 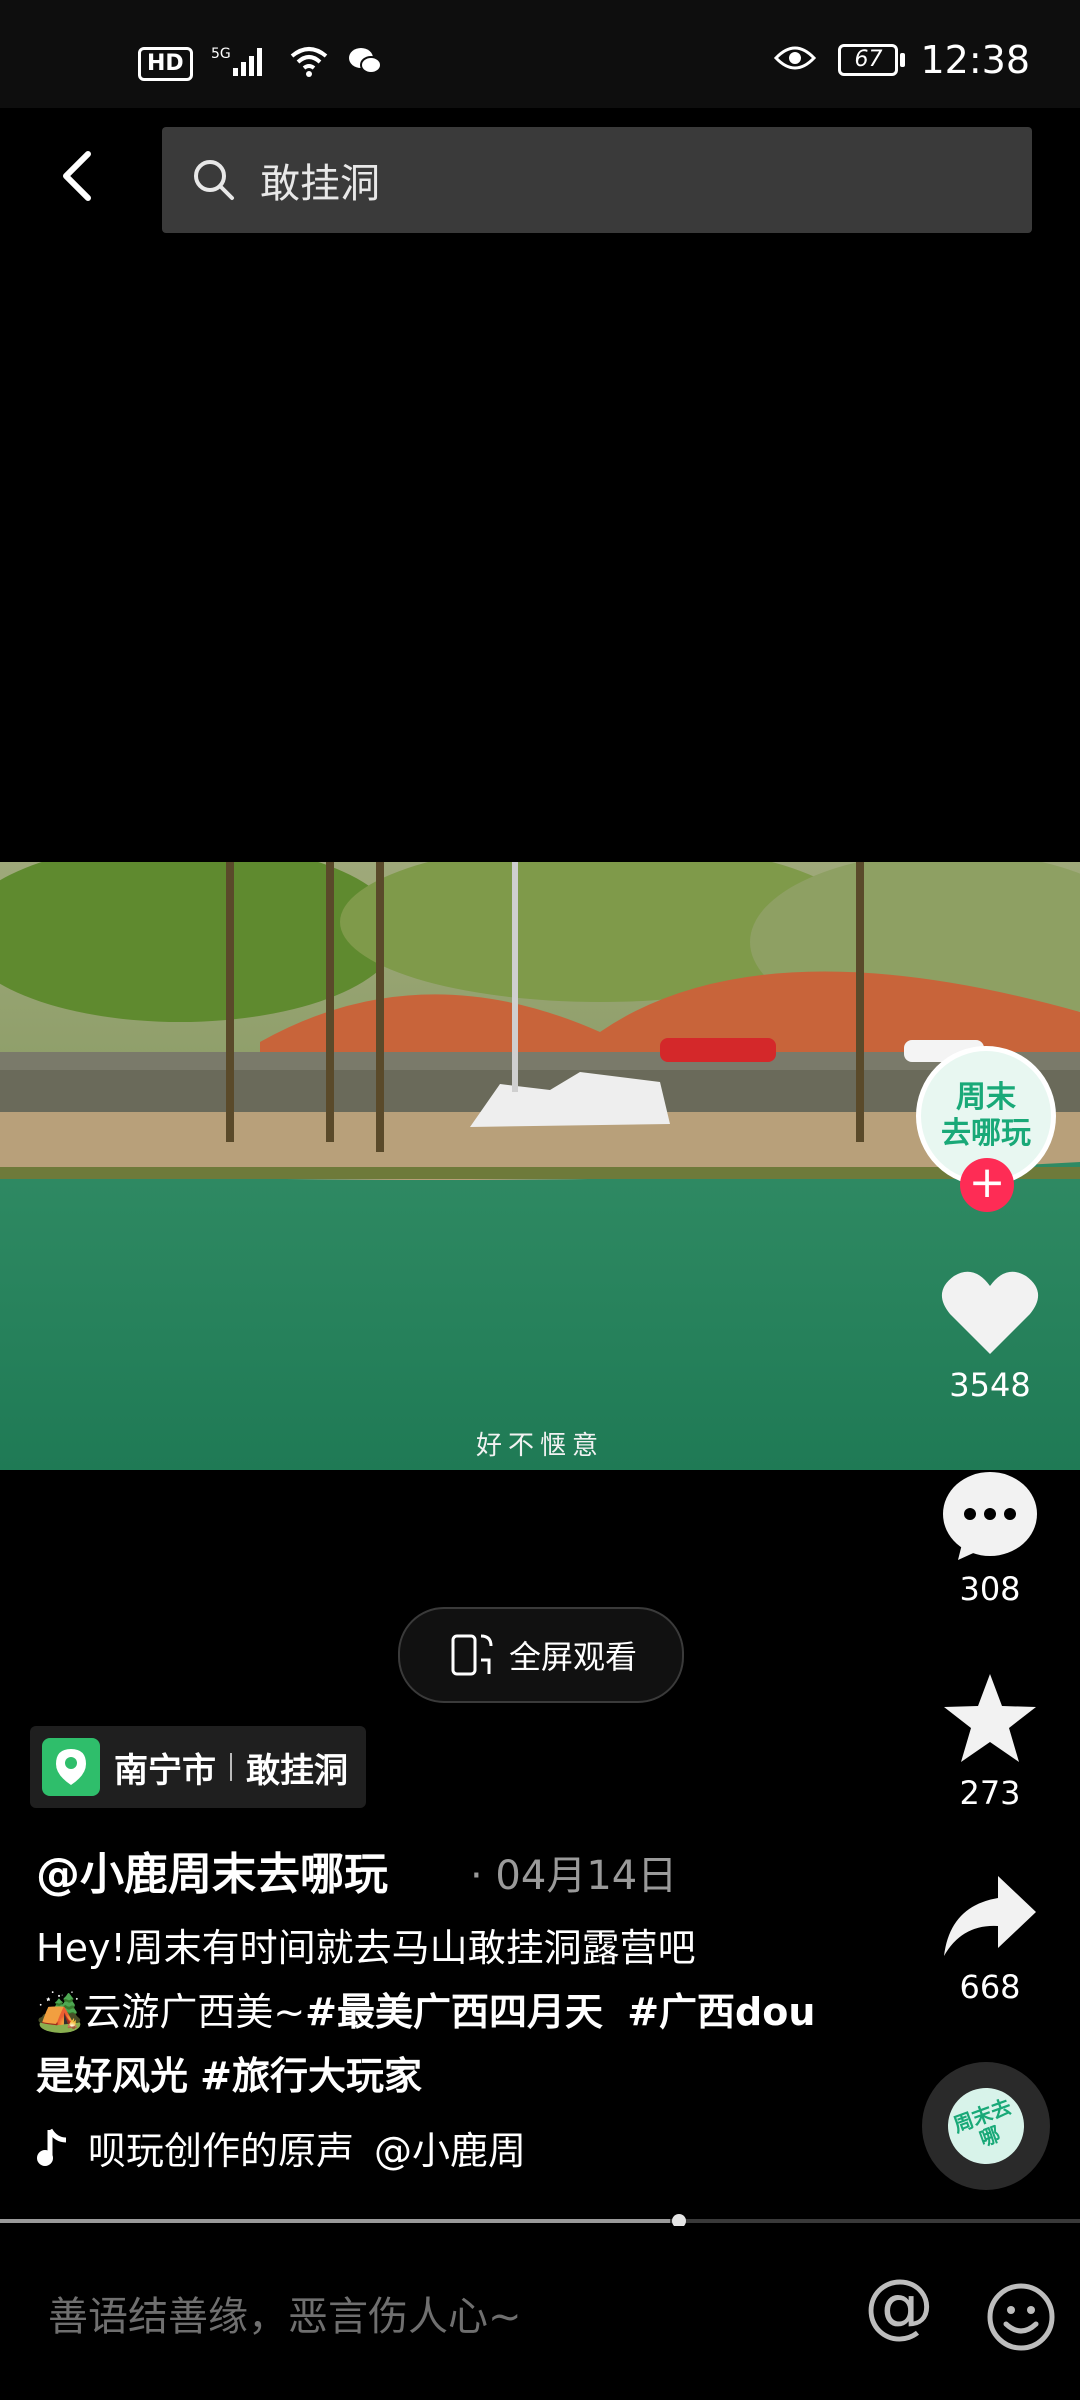 I want to click on status-left: HD 5G, so click(x=260, y=64).